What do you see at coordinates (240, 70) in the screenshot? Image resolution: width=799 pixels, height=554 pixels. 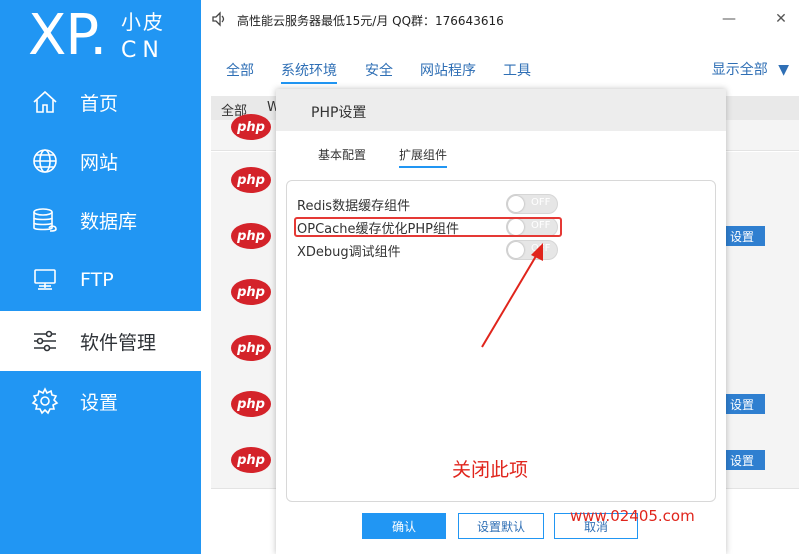 I see `tab-all: 全部` at bounding box center [240, 70].